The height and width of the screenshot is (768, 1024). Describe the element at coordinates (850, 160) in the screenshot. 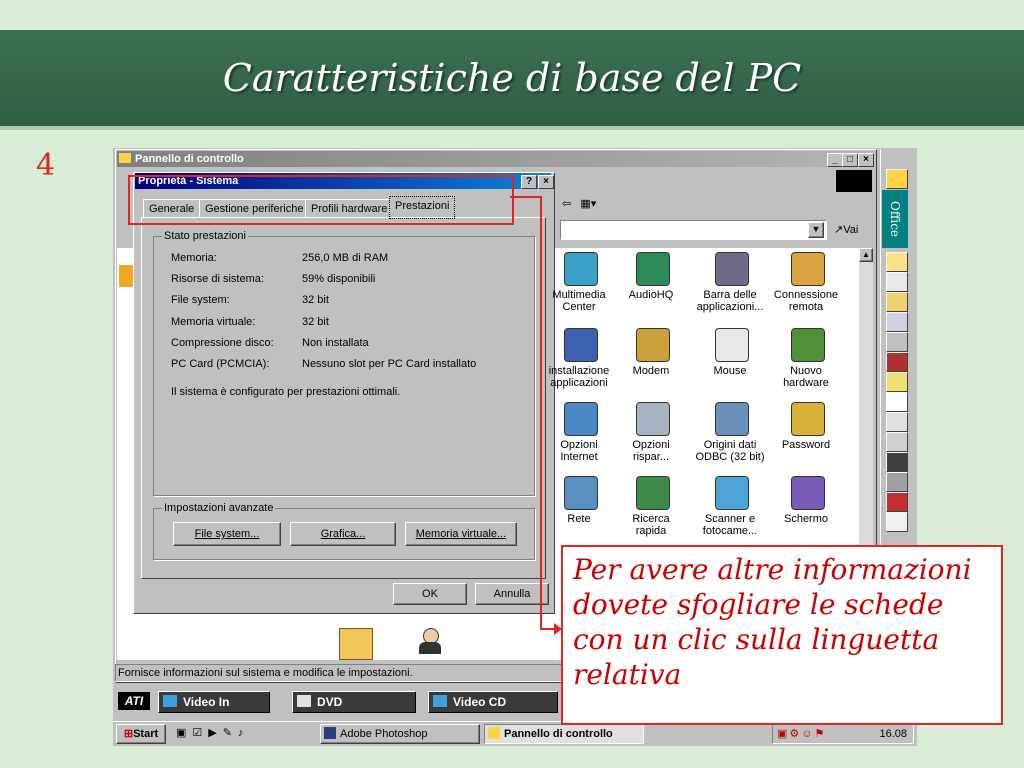

I see `maximize-button: □` at that location.